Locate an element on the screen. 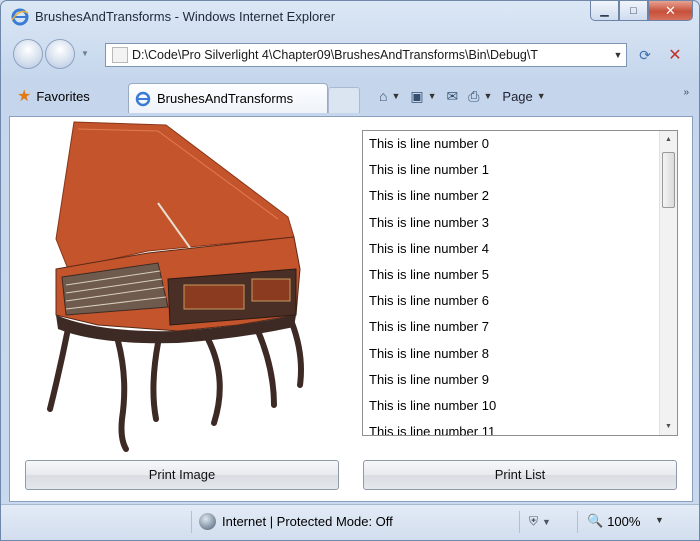 The image size is (700, 541). stop-button: ✕ is located at coordinates (675, 55).